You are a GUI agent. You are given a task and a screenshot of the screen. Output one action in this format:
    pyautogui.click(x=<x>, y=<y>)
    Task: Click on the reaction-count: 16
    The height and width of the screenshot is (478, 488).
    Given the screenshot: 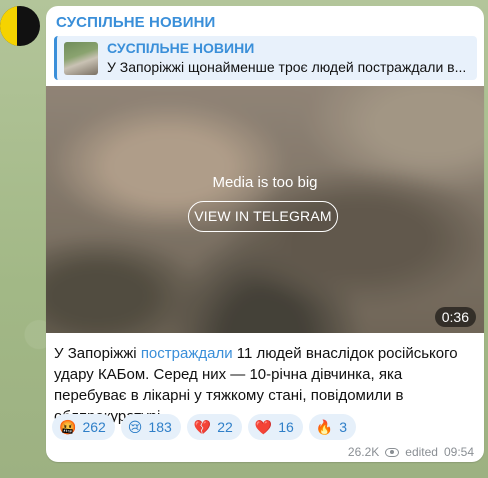 What is the action you would take?
    pyautogui.click(x=286, y=427)
    